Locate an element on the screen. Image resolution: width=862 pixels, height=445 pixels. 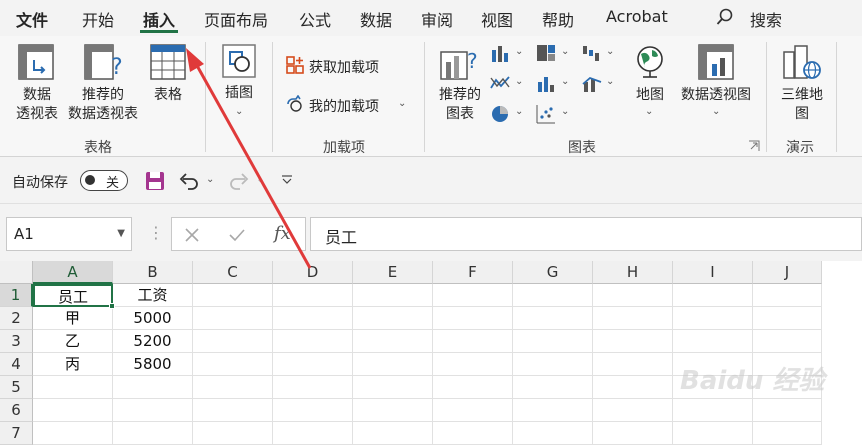
cell-d6 is located at coordinates (313, 410).